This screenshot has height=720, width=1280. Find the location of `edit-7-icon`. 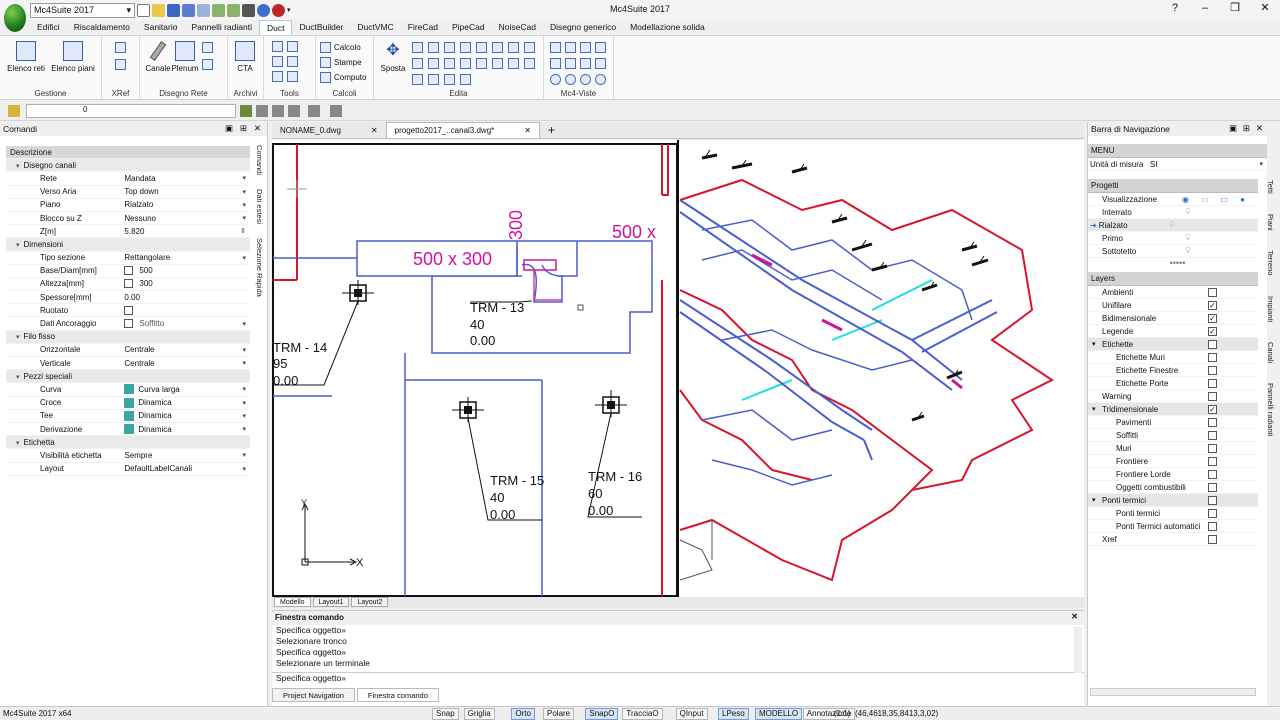

edit-7-icon is located at coordinates (513, 47).